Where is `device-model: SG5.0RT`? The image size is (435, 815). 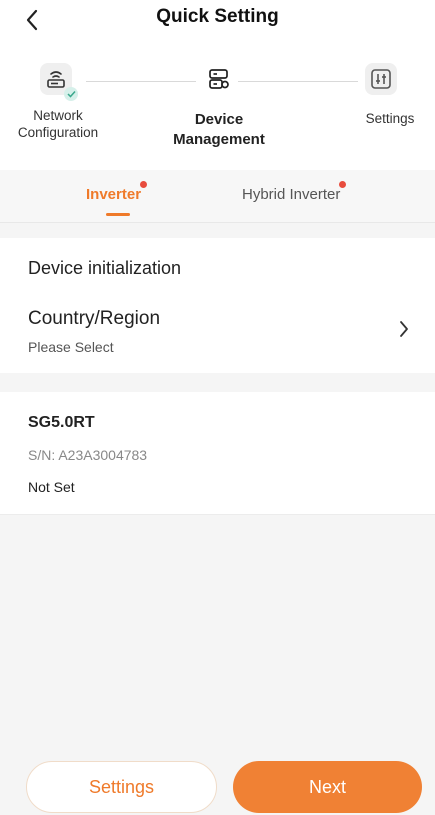
device-model: SG5.0RT is located at coordinates (61, 422).